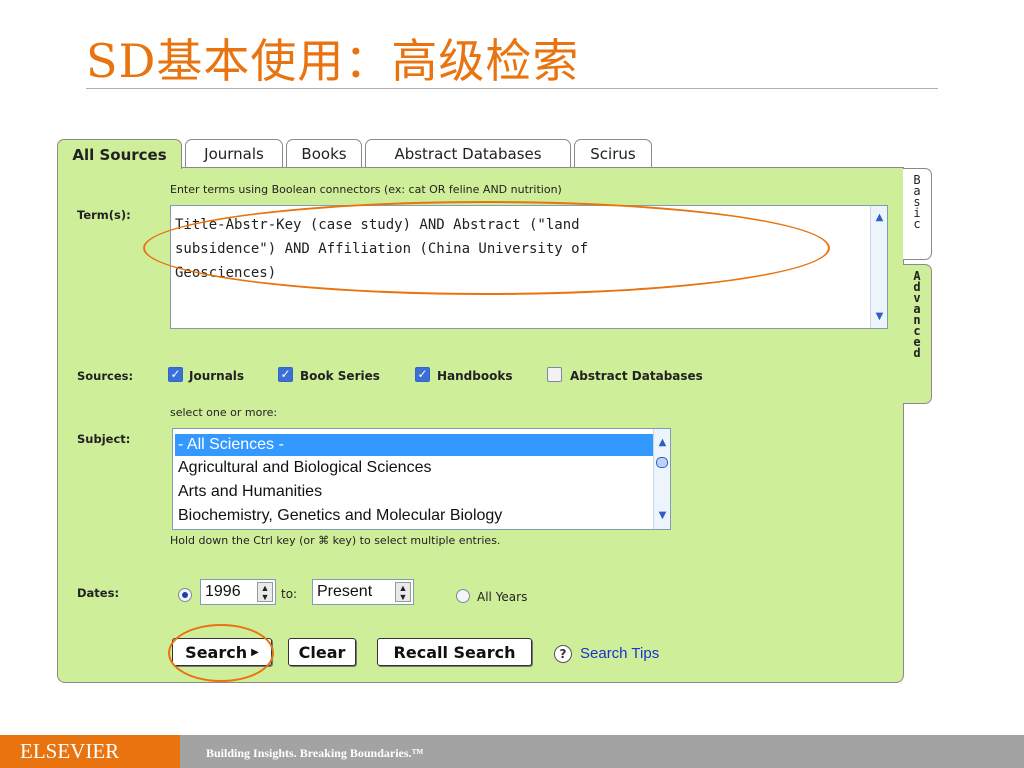  Describe the element at coordinates (223, 591) in the screenshot. I see `from-year-value: 1996` at that location.